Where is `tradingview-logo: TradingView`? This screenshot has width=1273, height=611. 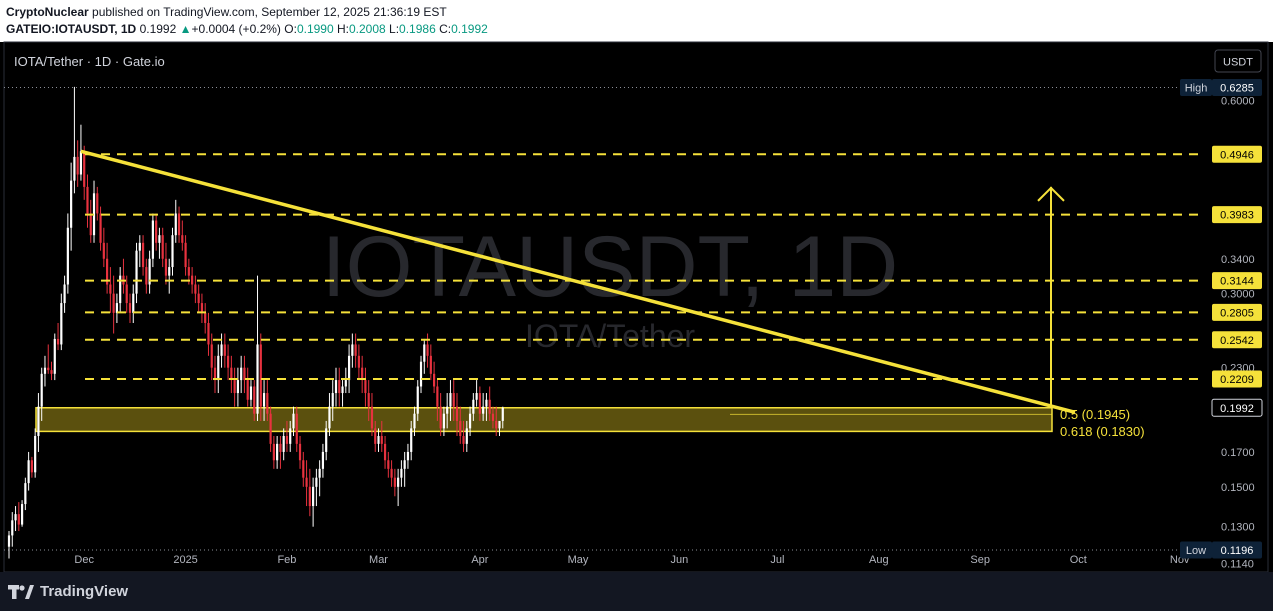 tradingview-logo: TradingView is located at coordinates (68, 591).